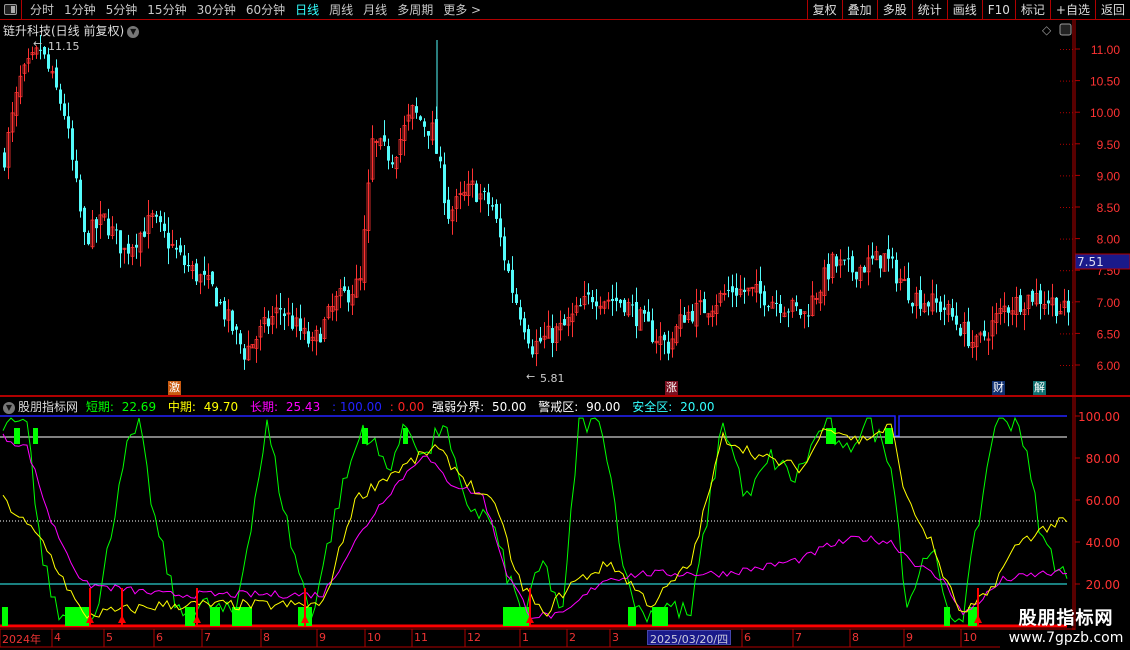  Describe the element at coordinates (798, 637) in the screenshot. I see `date-axis-label: 7` at that location.